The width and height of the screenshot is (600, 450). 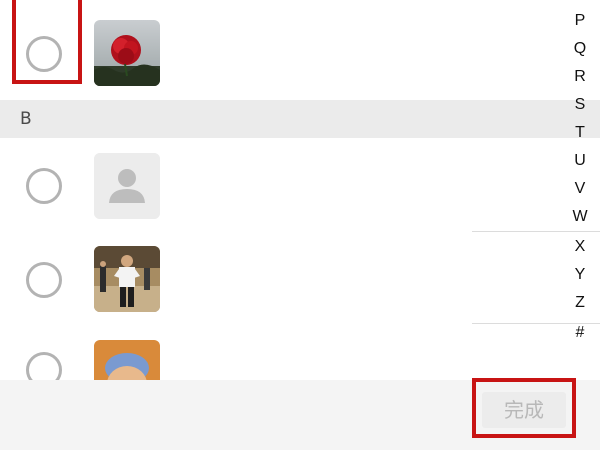 I want to click on person-photo-icon, so click(x=127, y=279).